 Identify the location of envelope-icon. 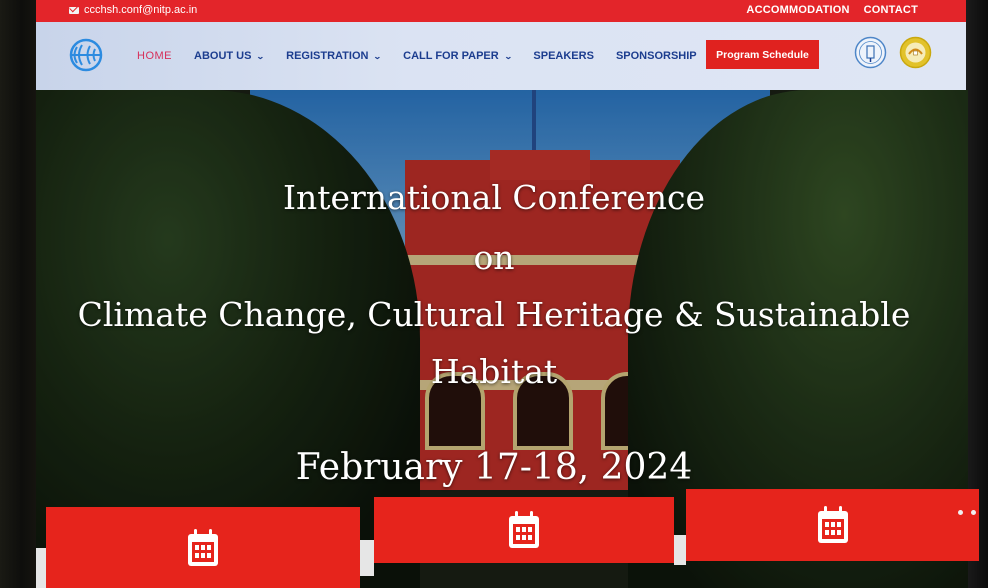
(74, 10).